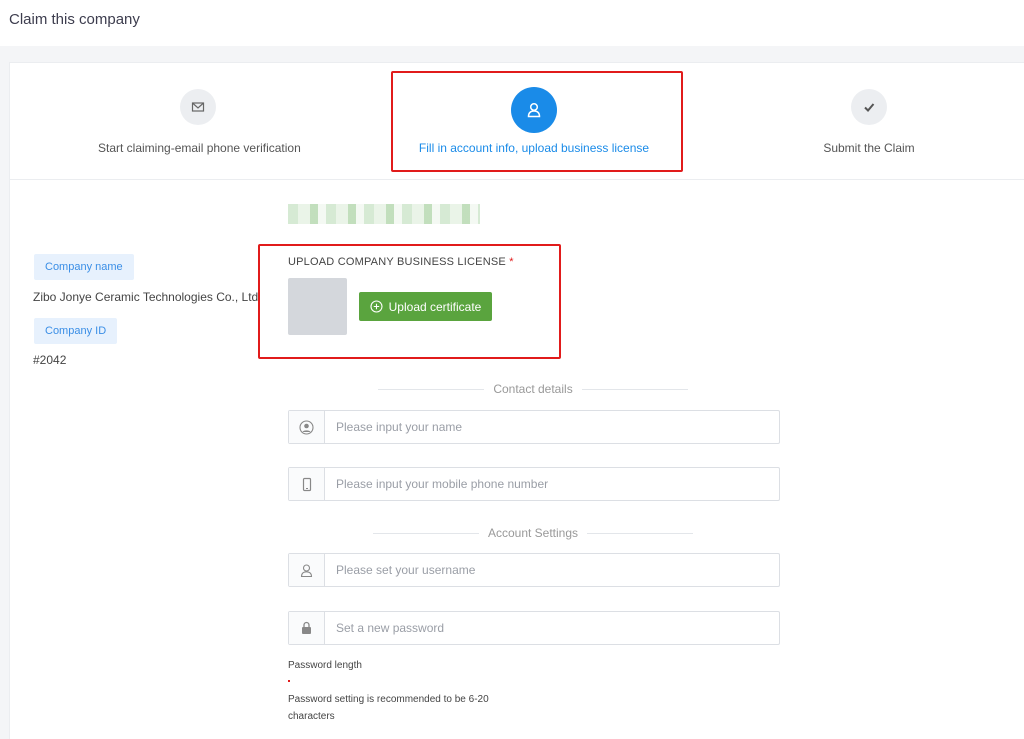  Describe the element at coordinates (311, 716) in the screenshot. I see `password-hint-line2: characters` at that location.